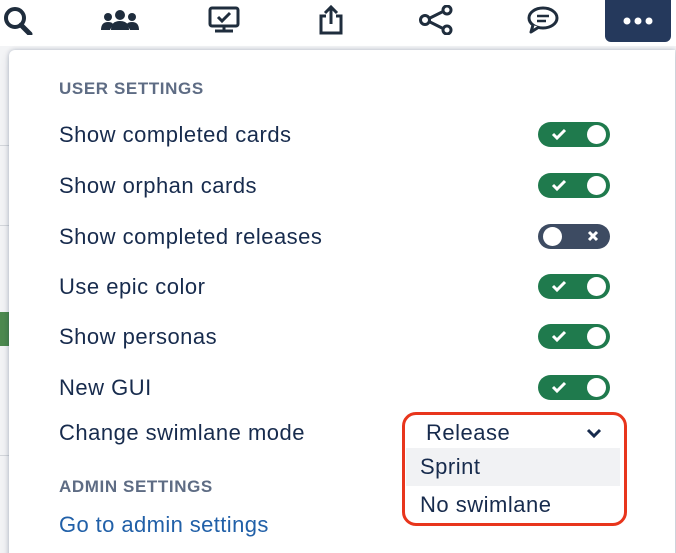 This screenshot has height=553, width=676. I want to click on user-settings-heading: USER SETTINGS, so click(131, 88).